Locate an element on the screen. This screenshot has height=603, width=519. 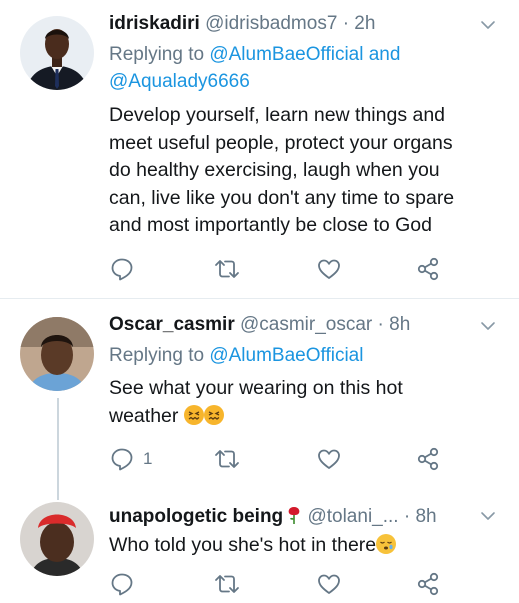
tweet-header: Oscar_casmir @casmir_oscar · 8h is located at coordinates (259, 325).